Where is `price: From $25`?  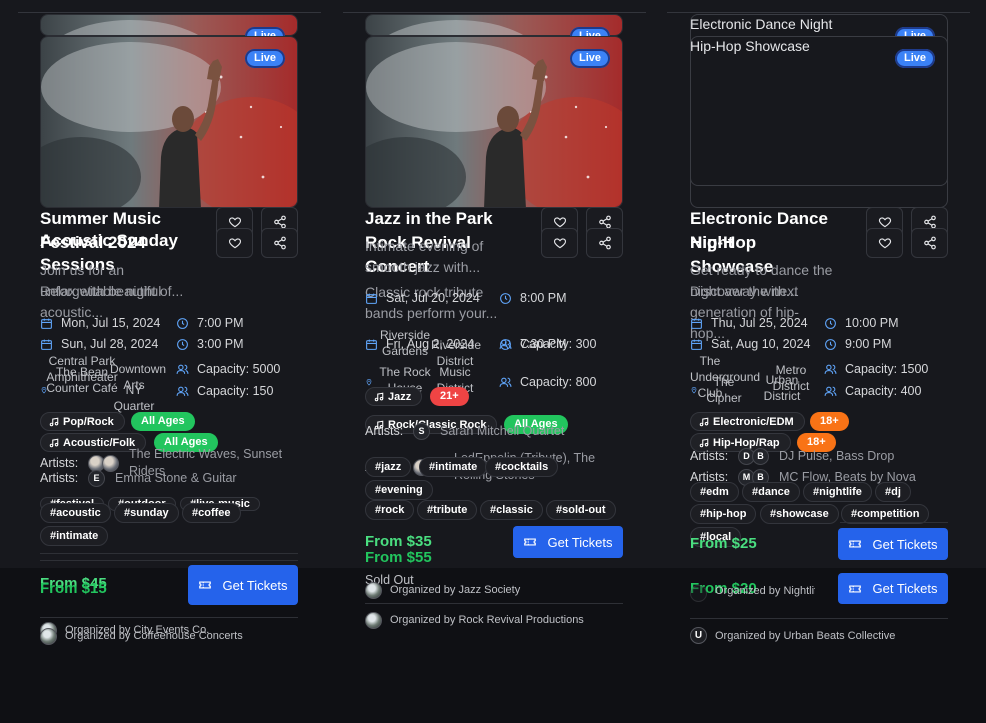
price: From $25 is located at coordinates (723, 543).